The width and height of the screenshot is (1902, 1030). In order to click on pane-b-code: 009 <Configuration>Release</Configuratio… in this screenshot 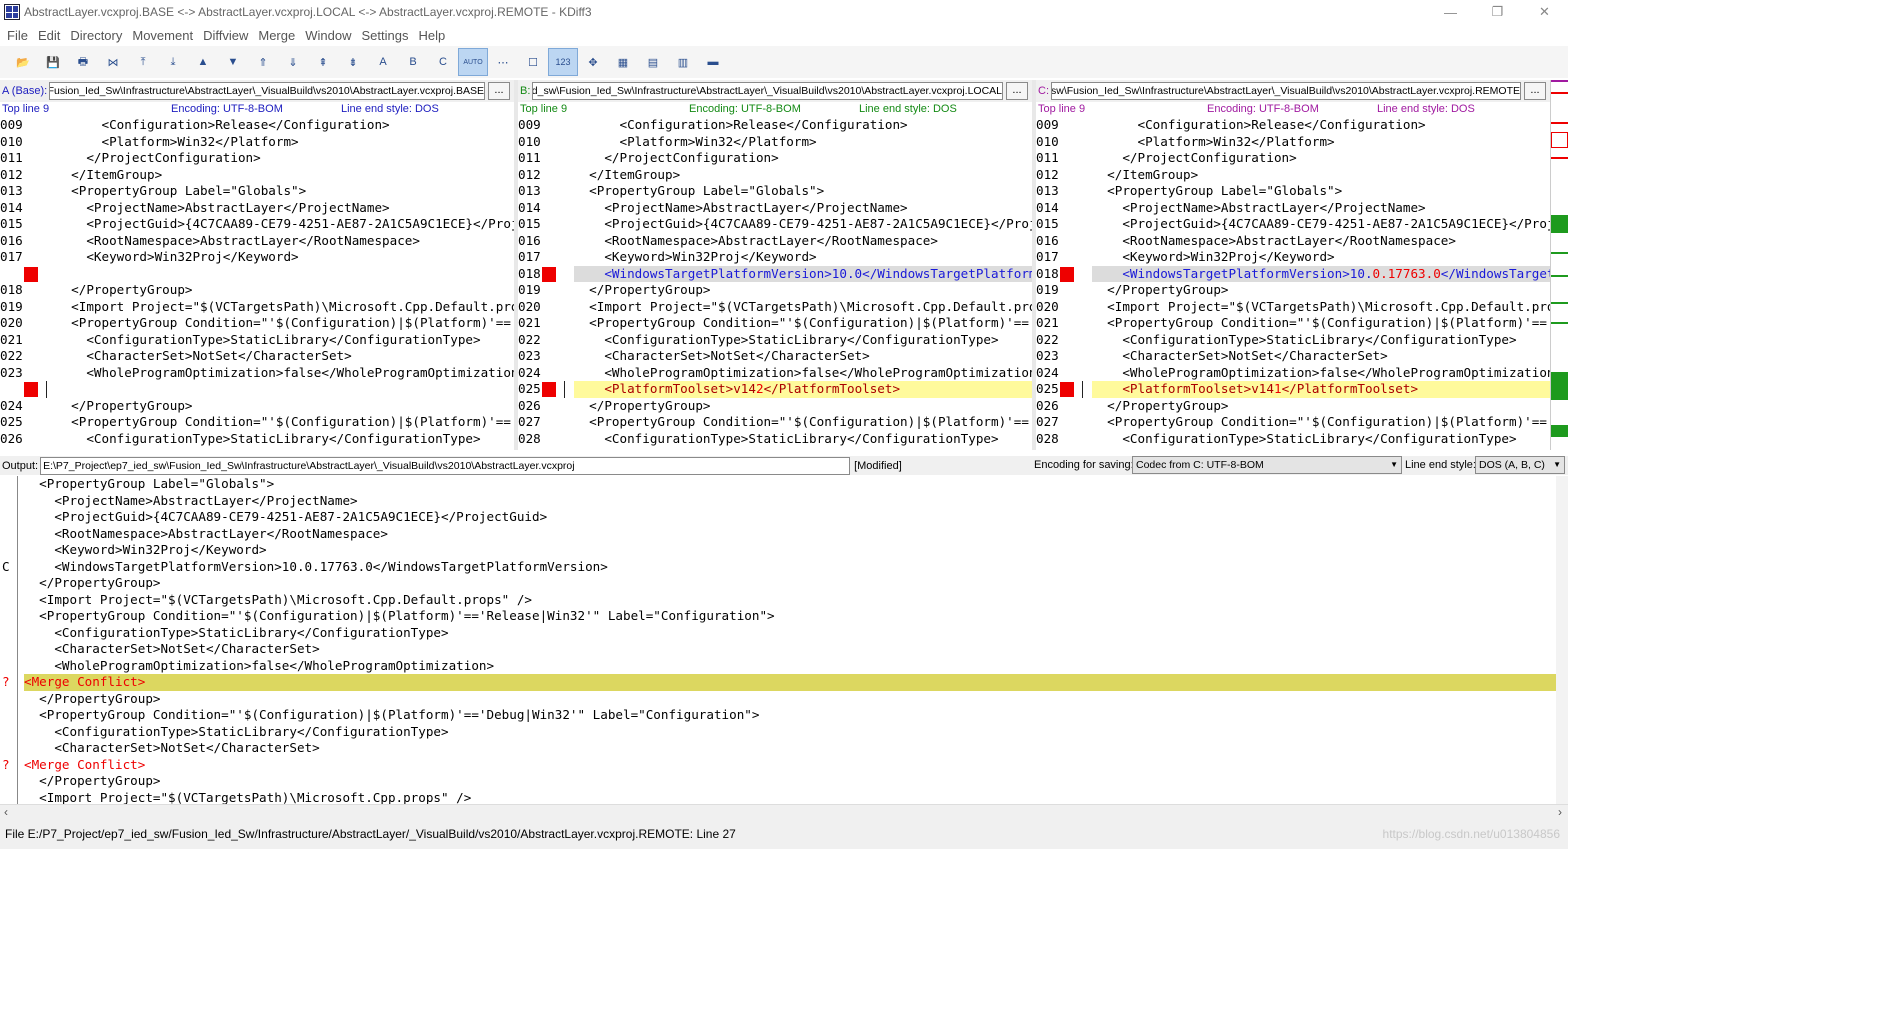, I will do `click(775, 282)`.